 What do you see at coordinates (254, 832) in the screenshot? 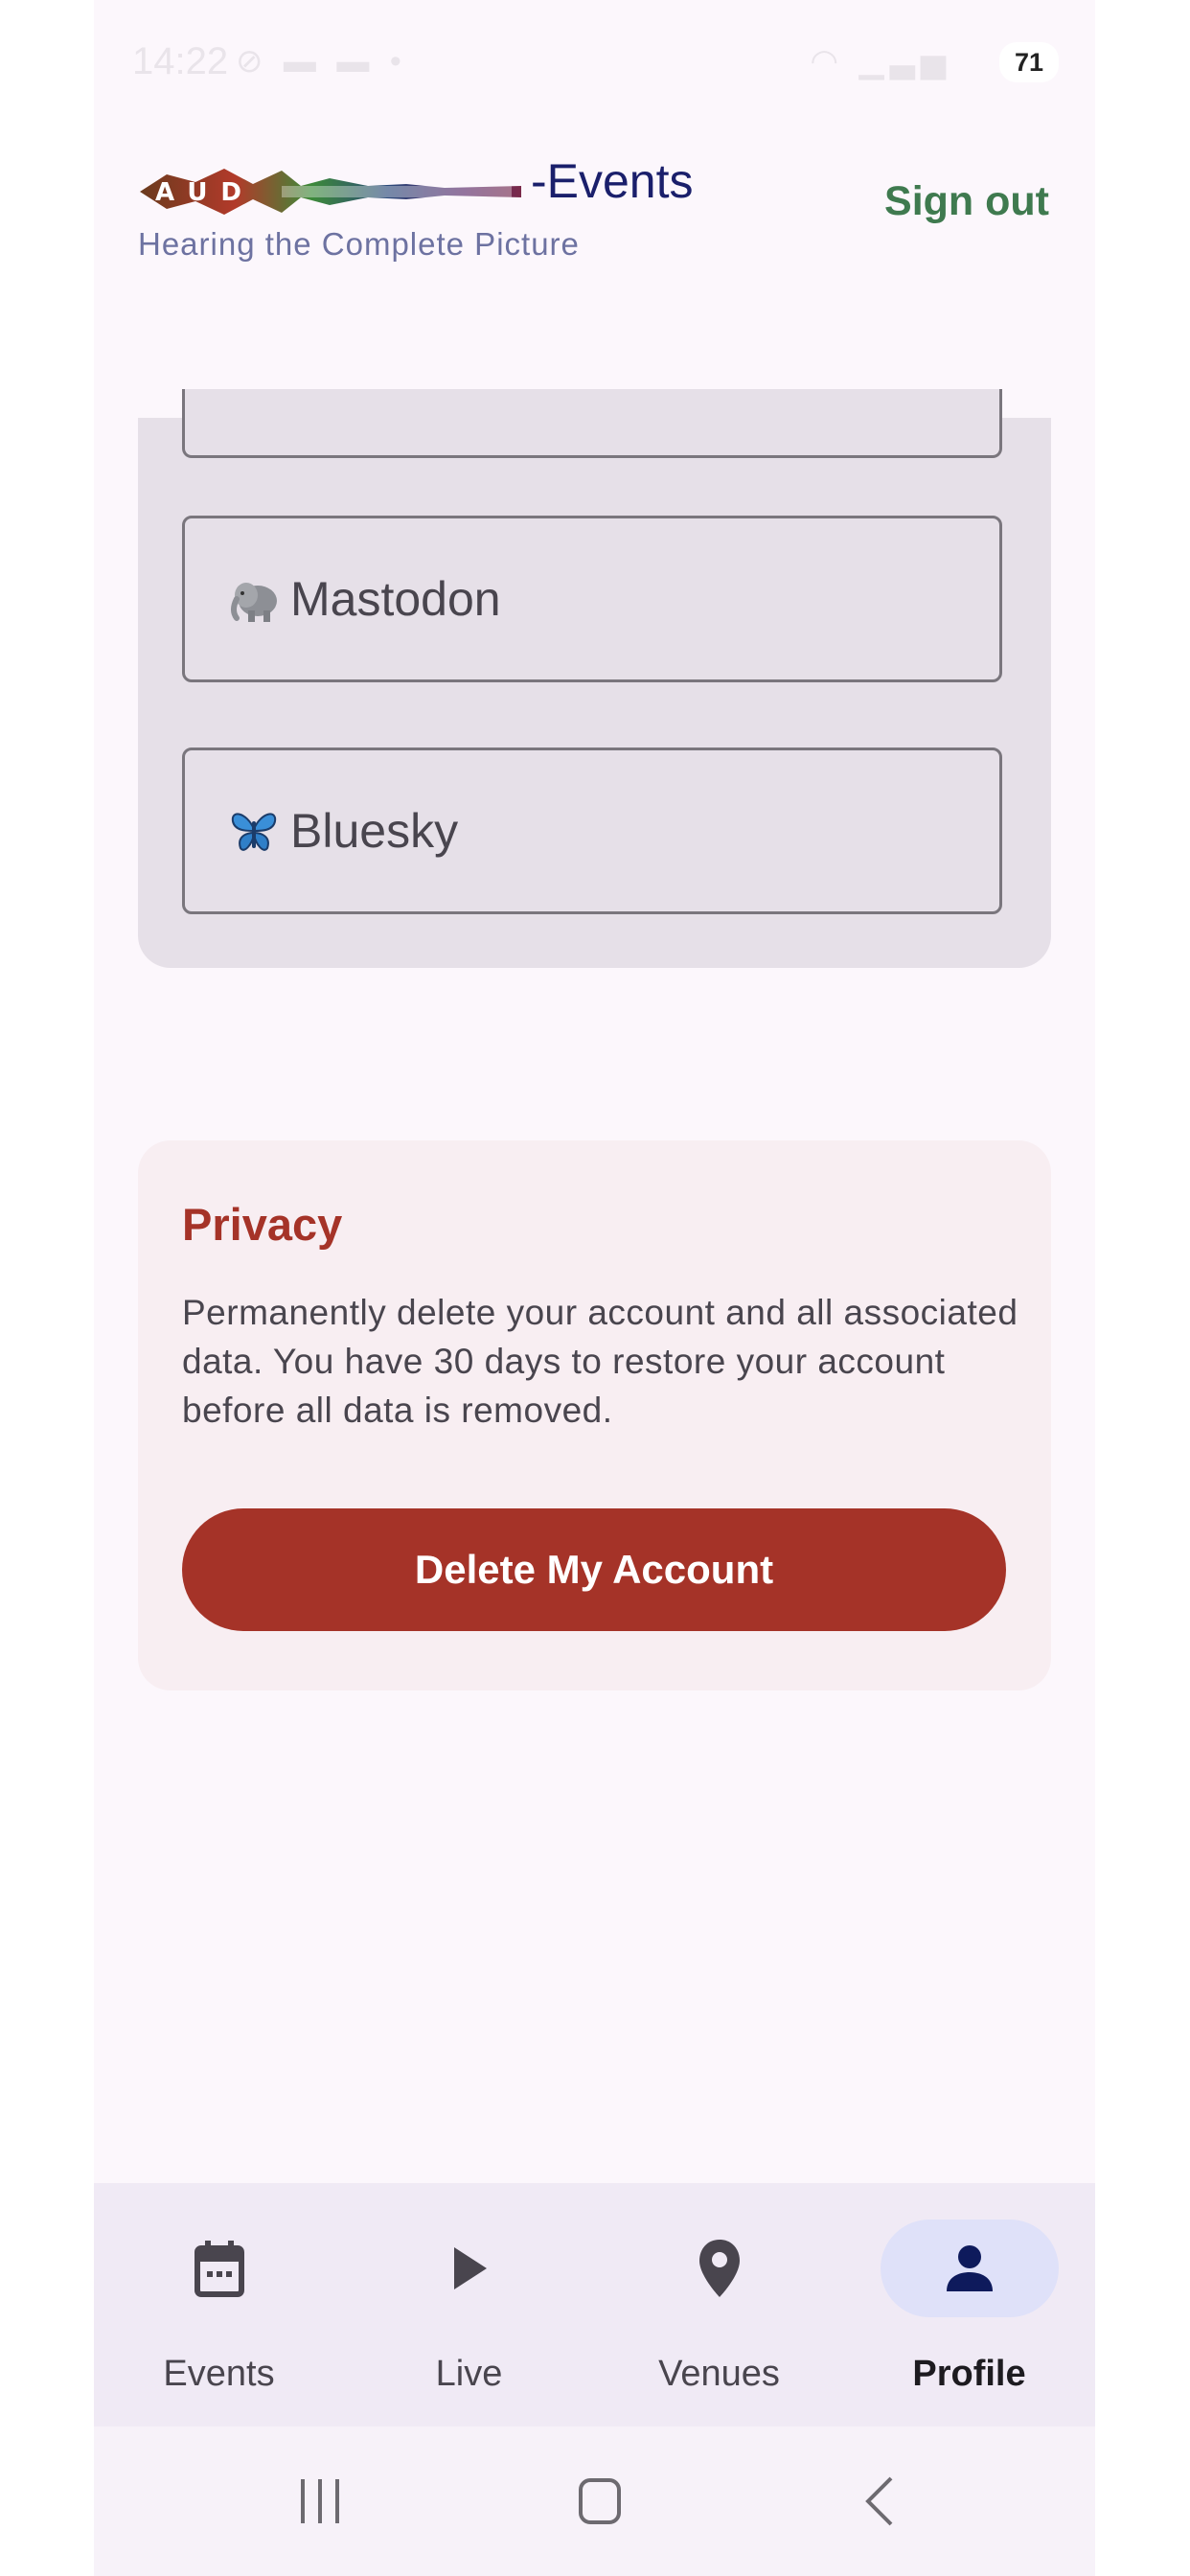
I see `butterfly-icon` at bounding box center [254, 832].